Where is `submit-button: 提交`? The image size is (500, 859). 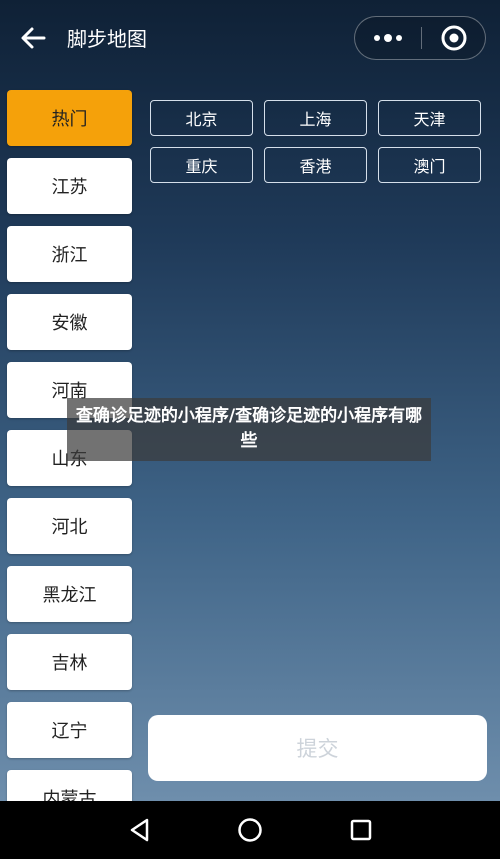
submit-button: 提交 is located at coordinates (317, 748).